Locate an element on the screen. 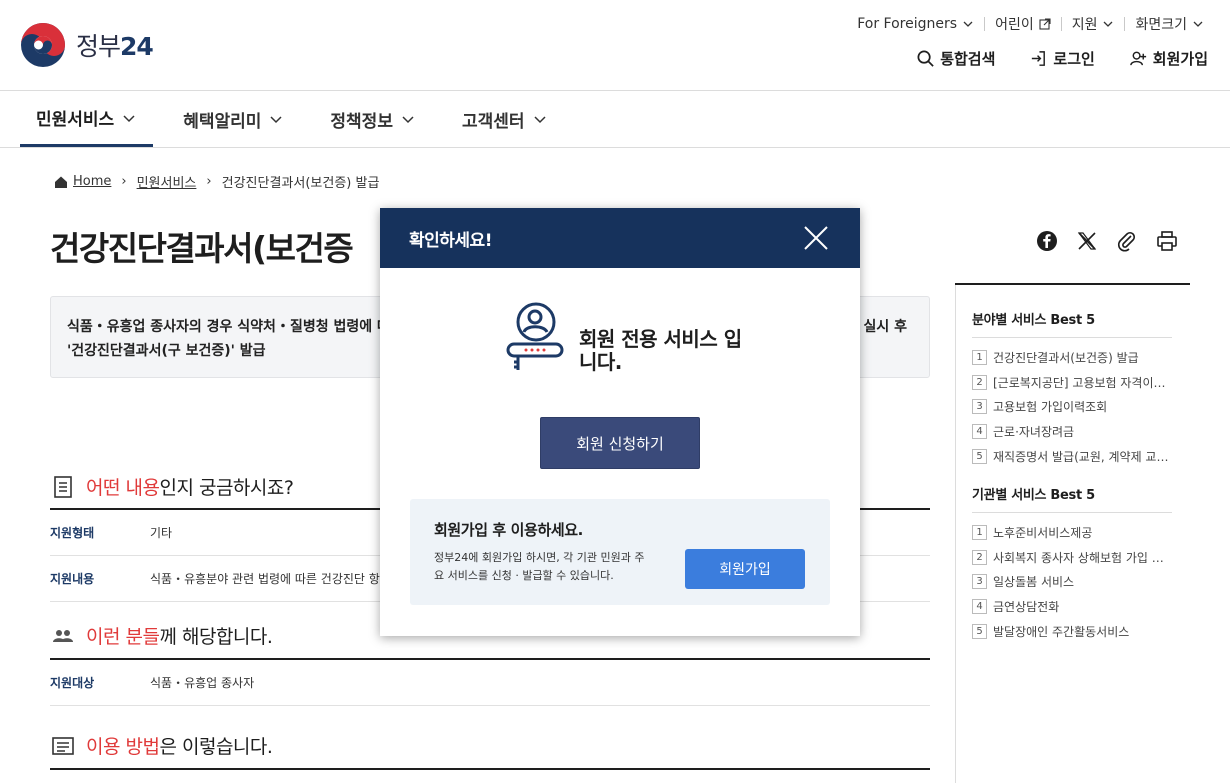 This screenshot has height=783, width=1230. facebook-icon is located at coordinates (1047, 241).